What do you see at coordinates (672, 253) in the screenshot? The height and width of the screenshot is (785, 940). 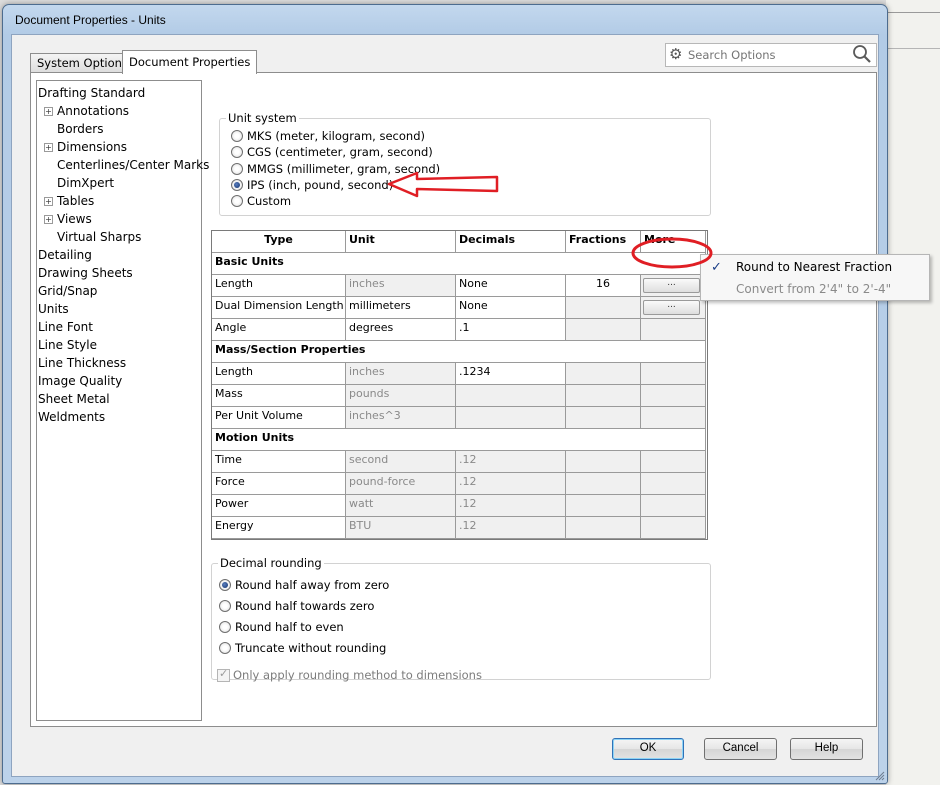 I see `annotation-circle` at bounding box center [672, 253].